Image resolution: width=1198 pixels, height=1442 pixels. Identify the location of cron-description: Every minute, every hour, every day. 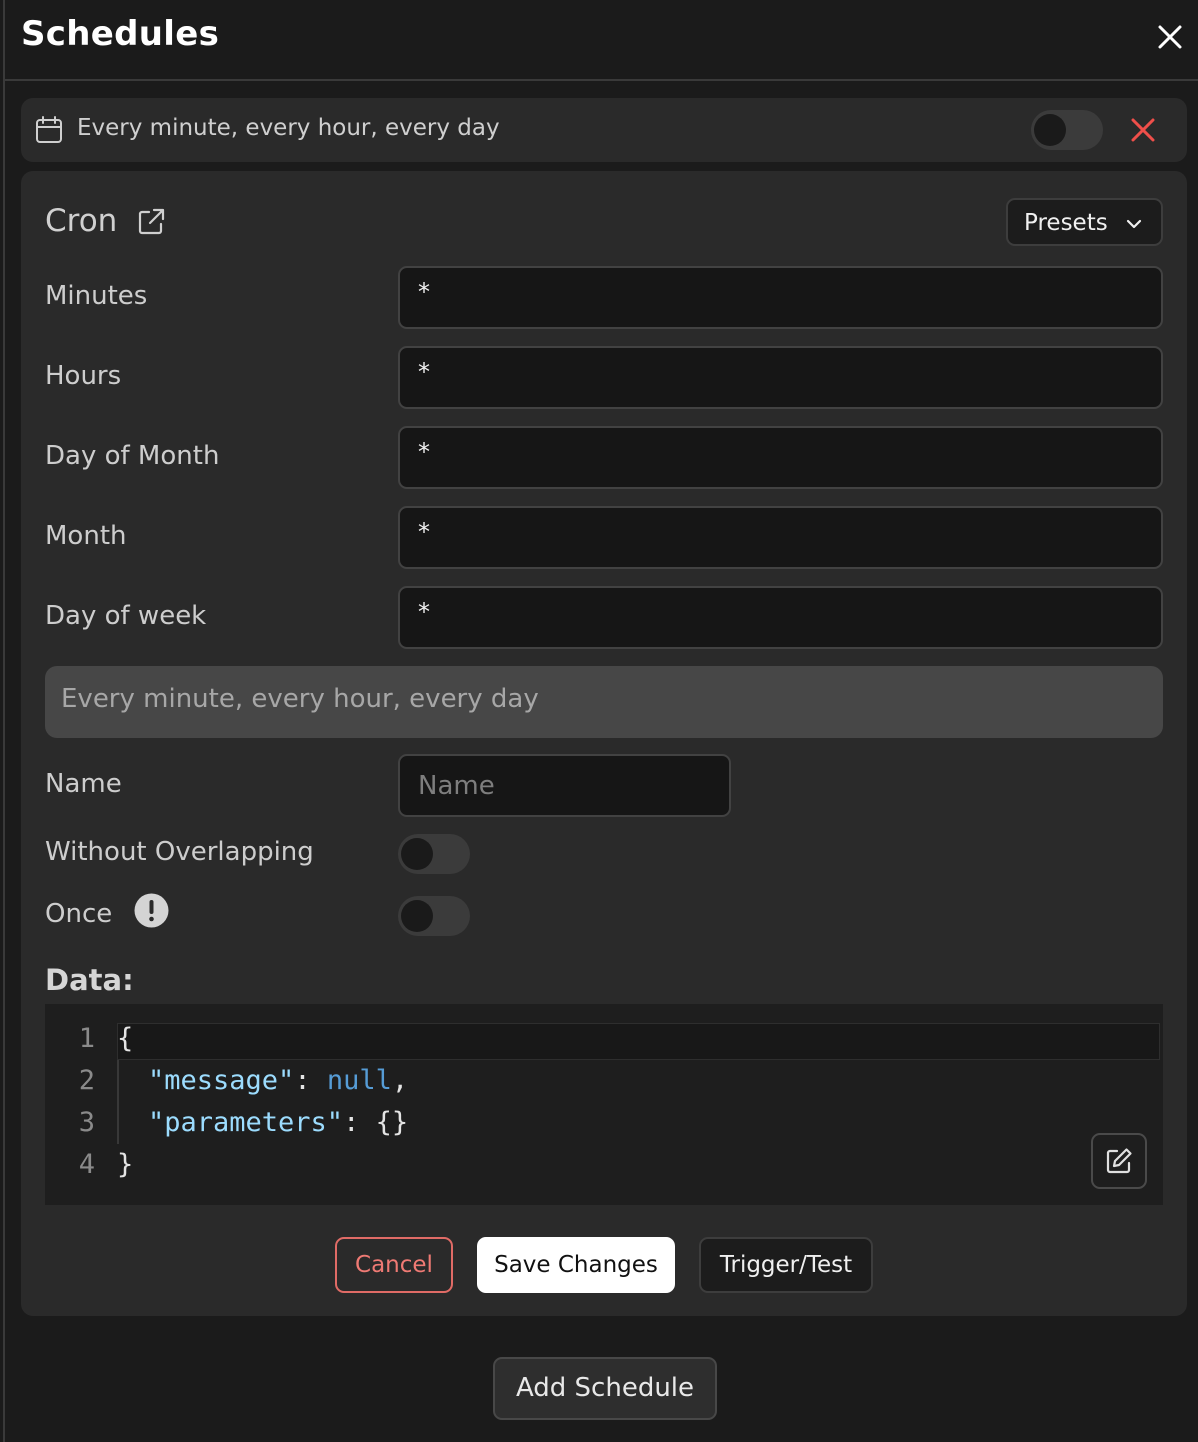
(604, 702).